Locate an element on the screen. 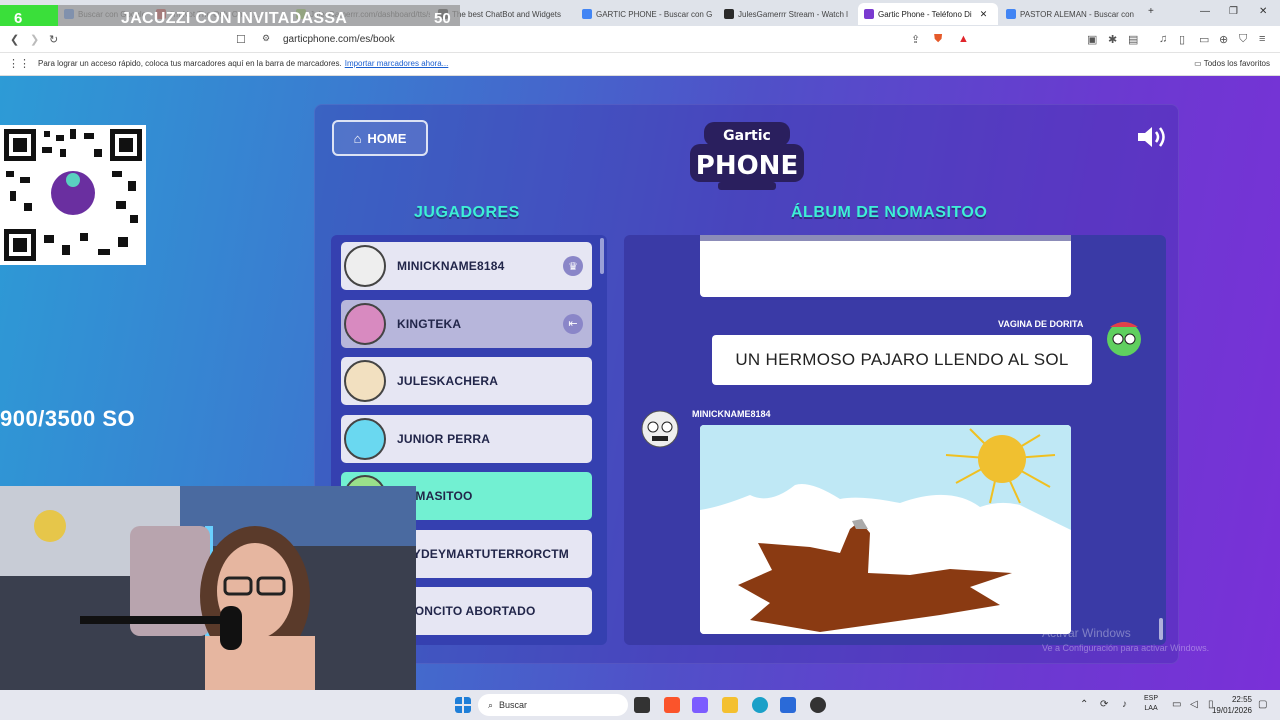 This screenshot has height=720, width=1280. player-row: JULESKACHERA is located at coordinates (466, 381).